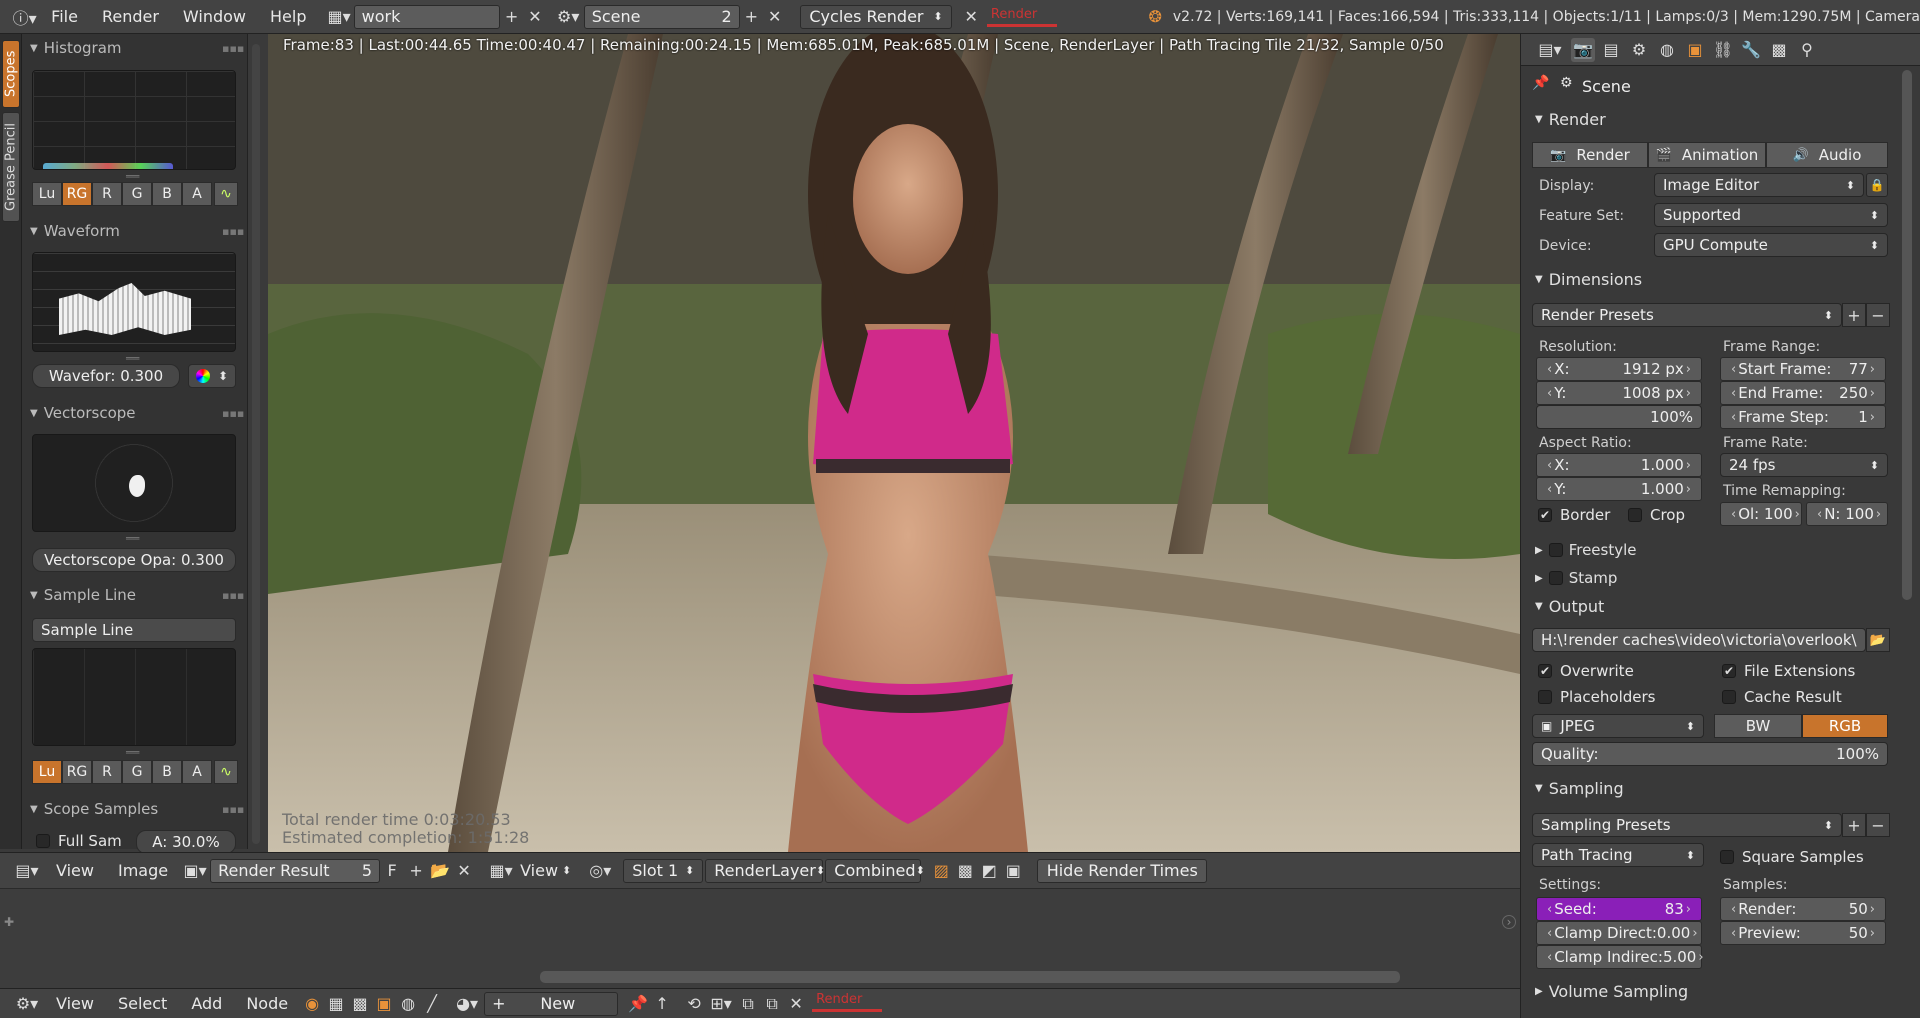 This screenshot has width=1920, height=1018. Describe the element at coordinates (464, 871) in the screenshot. I see `unlink-image-icon: ✕` at that location.